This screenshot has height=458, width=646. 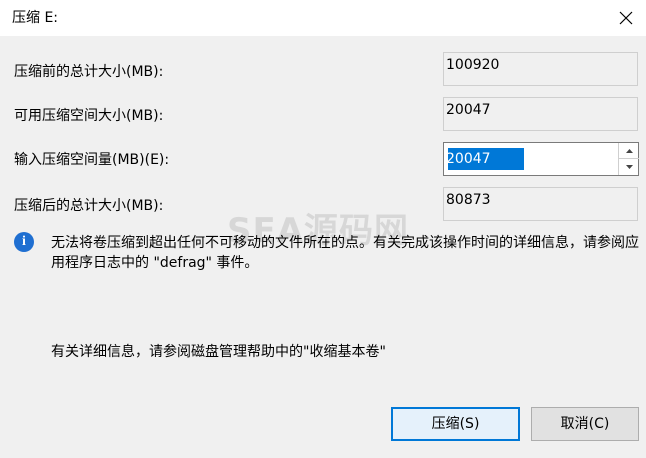 I want to click on shrink-amount-stepper, so click(x=541, y=159).